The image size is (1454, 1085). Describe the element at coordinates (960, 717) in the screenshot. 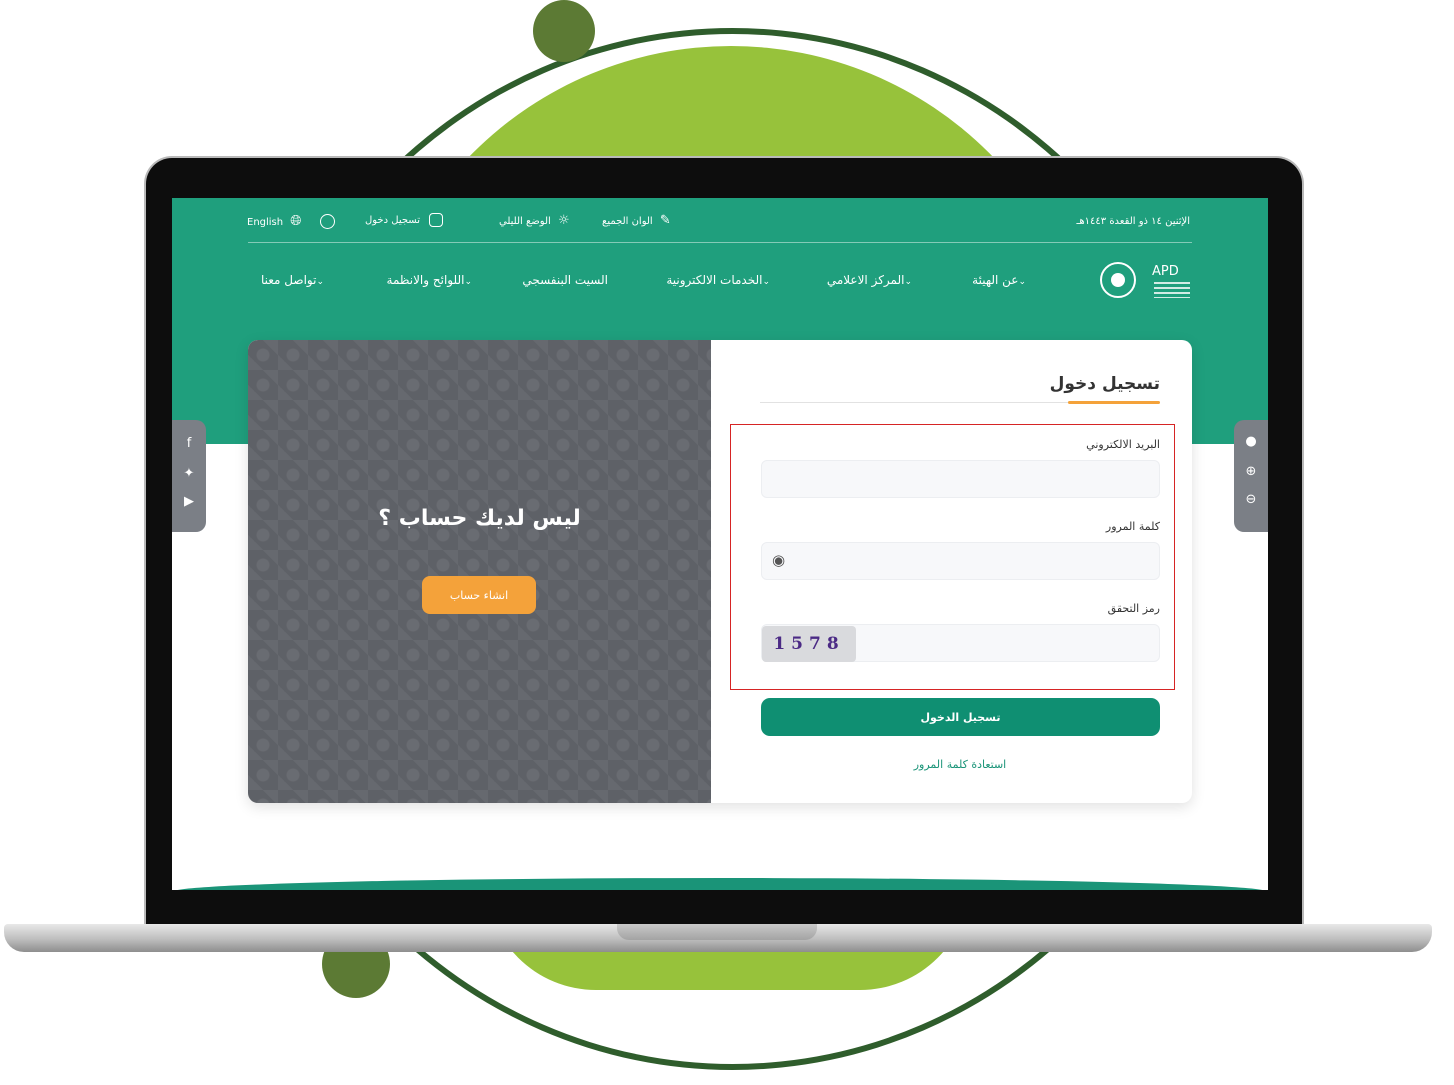

I see `login-submit-button: تسجيل الدخول` at that location.